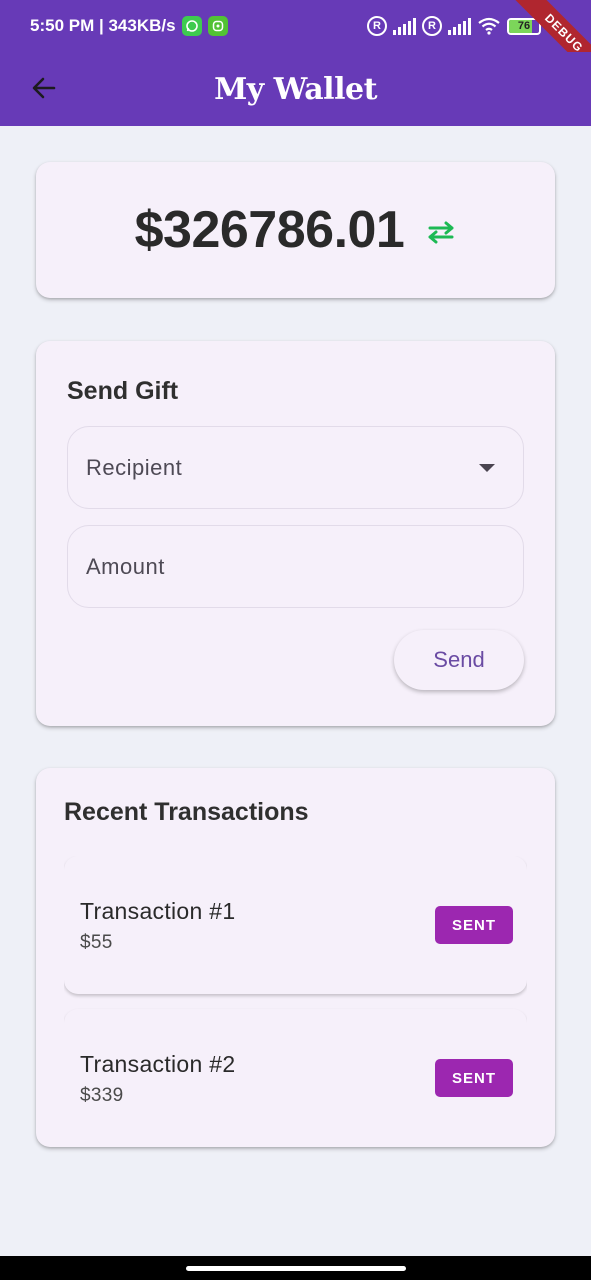 The width and height of the screenshot is (591, 1280). What do you see at coordinates (295, 26) in the screenshot?
I see `status-bar: 5:50 PM | 343KB/s R R 76 DEBUG` at bounding box center [295, 26].